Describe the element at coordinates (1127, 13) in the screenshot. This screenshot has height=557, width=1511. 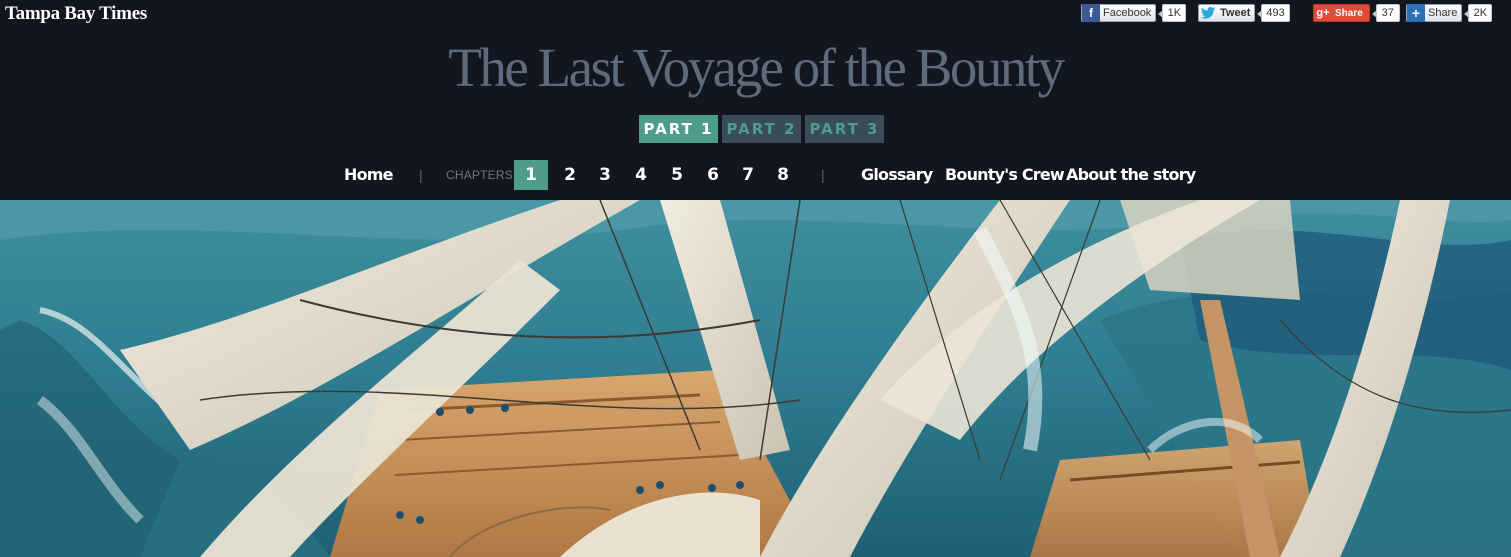
I see `facebook-share-label: Facebook` at that location.